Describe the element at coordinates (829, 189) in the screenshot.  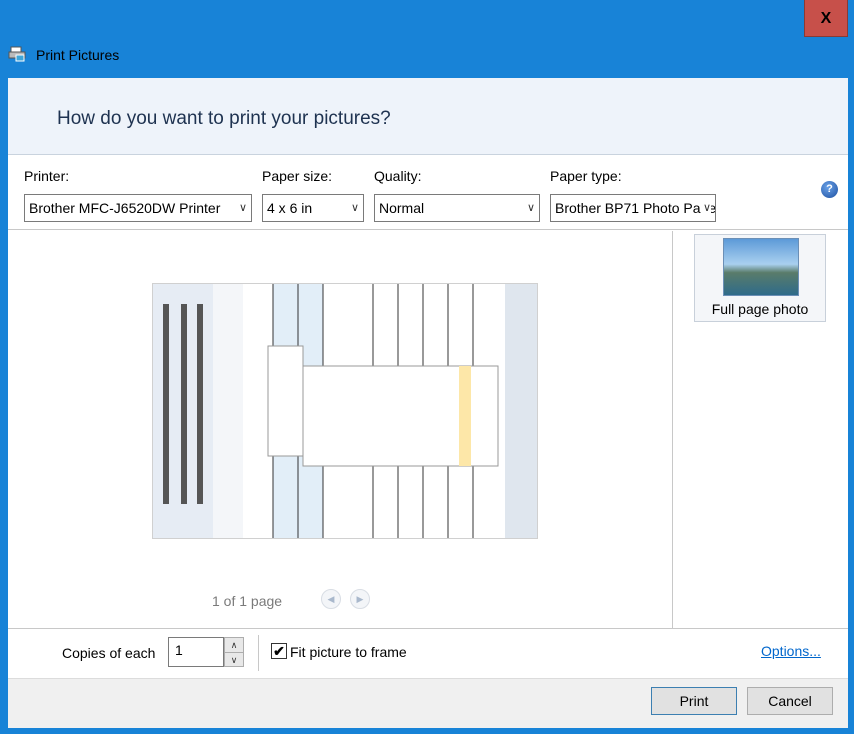
I see `question-icon: ?` at that location.